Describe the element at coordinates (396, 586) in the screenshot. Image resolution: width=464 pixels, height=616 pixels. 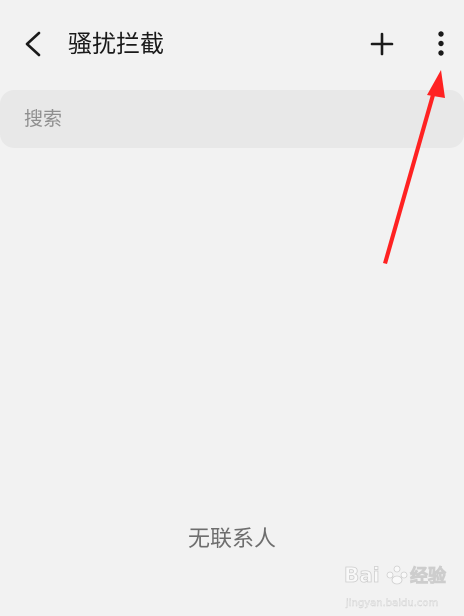
I see `baidu-watermark-logo: Bai 经验 jingyan.baidu.com` at that location.